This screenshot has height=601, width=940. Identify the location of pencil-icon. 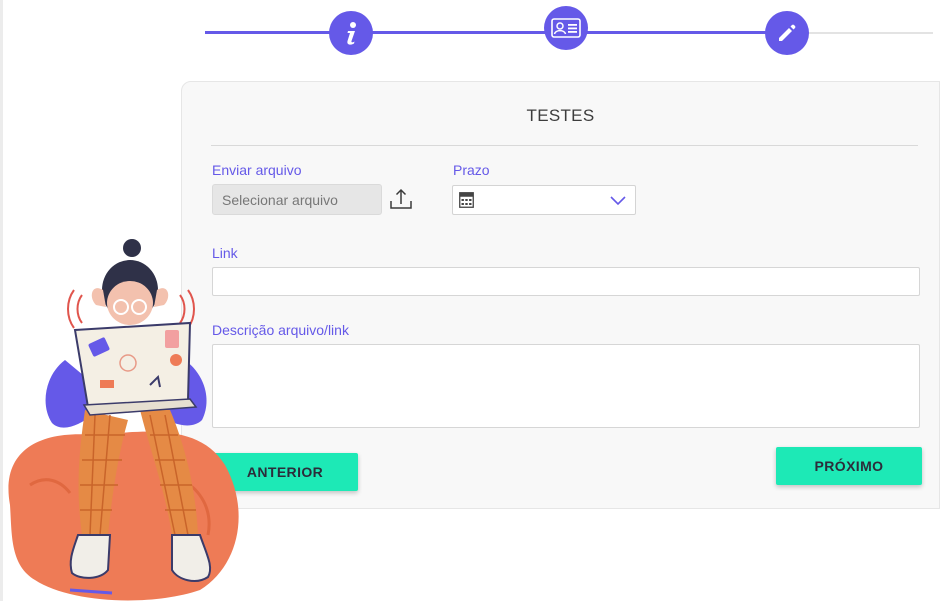
(787, 32).